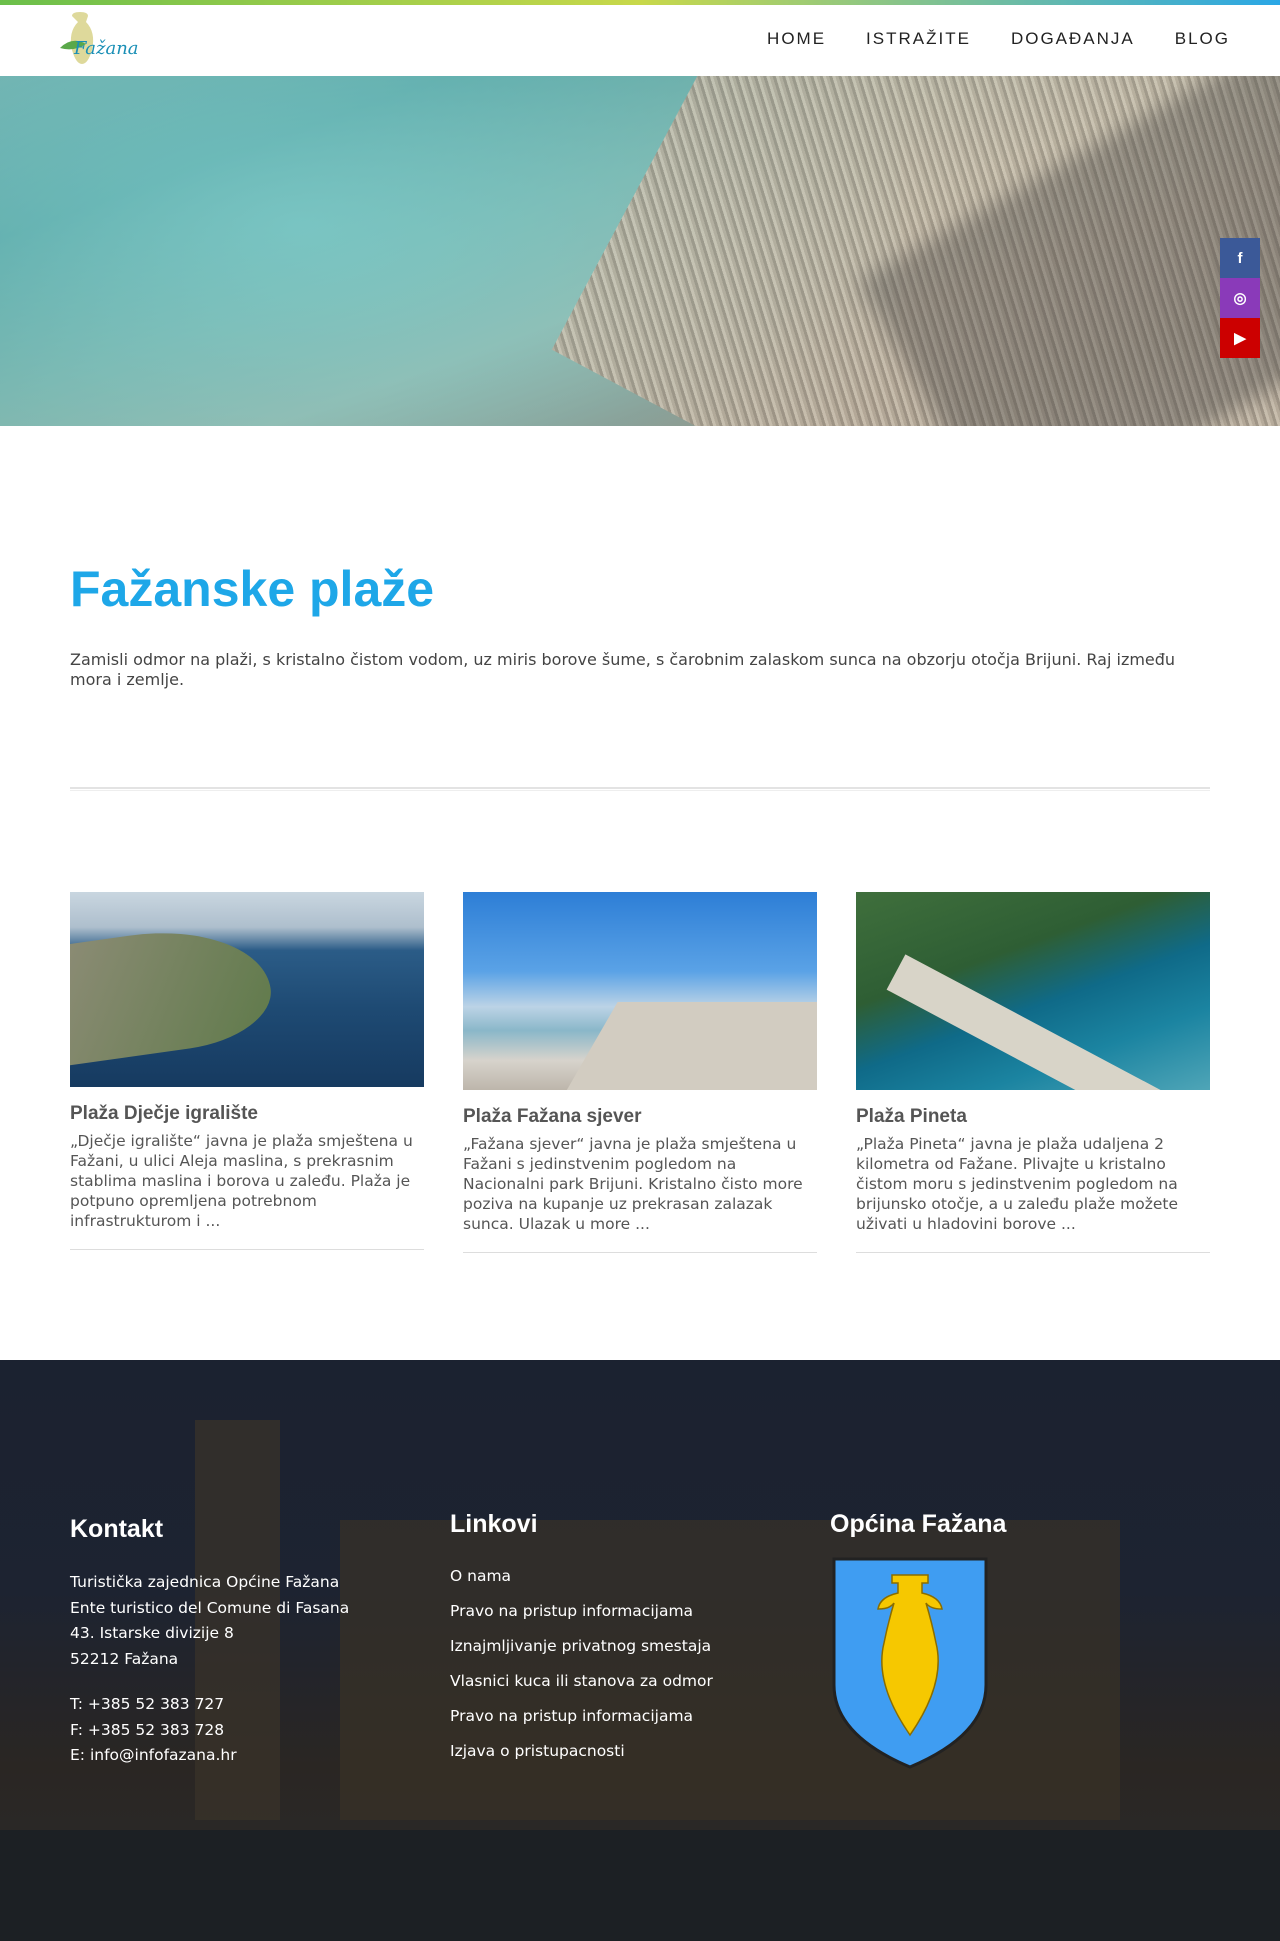 The image size is (1280, 1941). I want to click on footer-link: O nama, so click(581, 1576).